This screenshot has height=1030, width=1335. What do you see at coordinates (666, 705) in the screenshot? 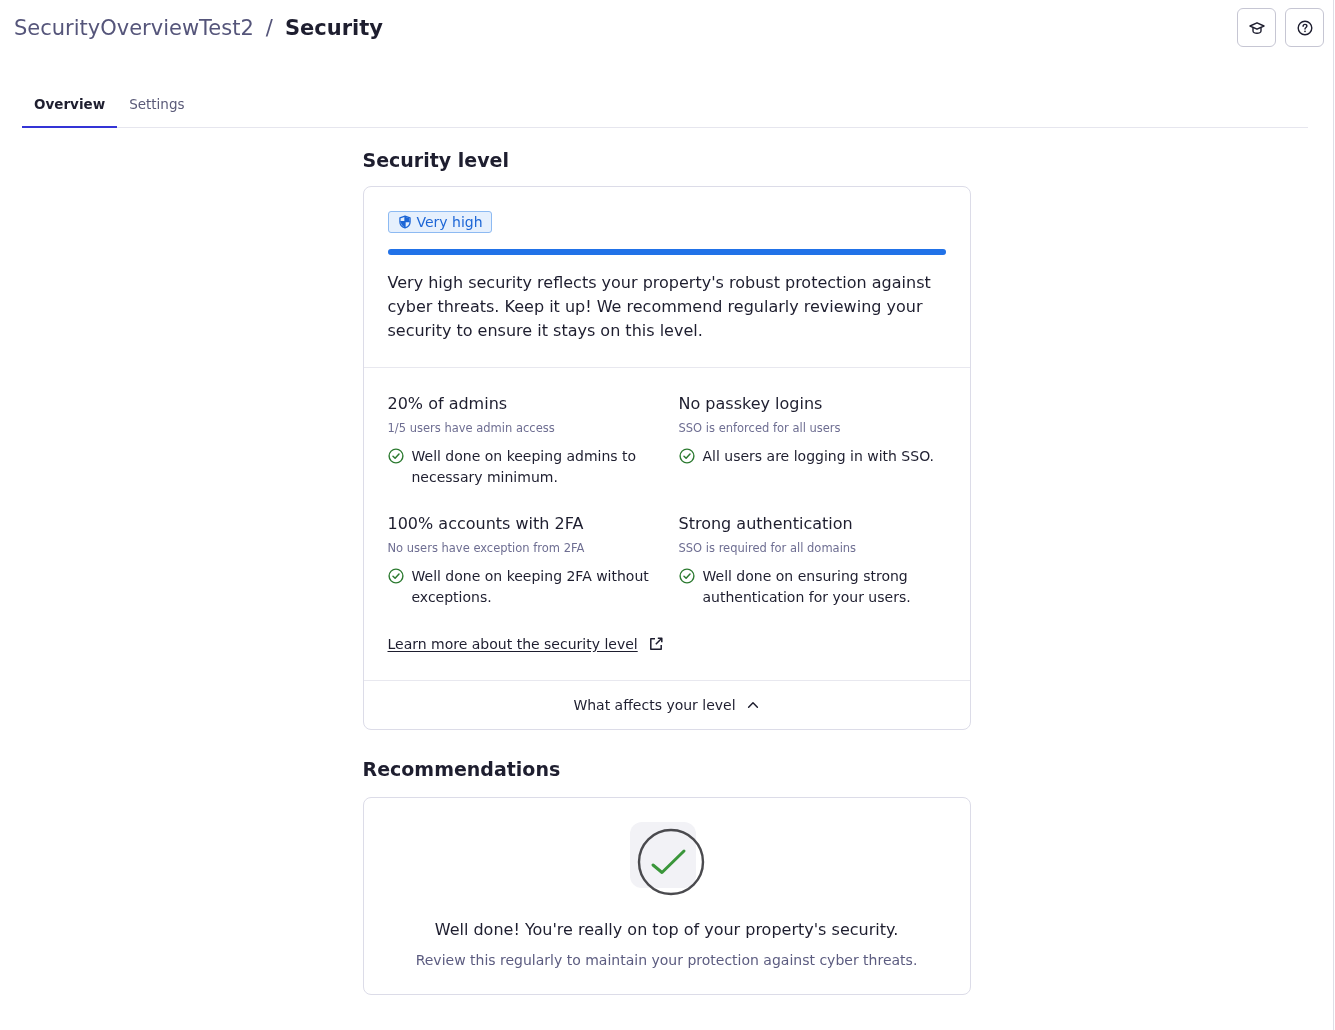
I see `level-factors-toggle: What affects your level` at bounding box center [666, 705].